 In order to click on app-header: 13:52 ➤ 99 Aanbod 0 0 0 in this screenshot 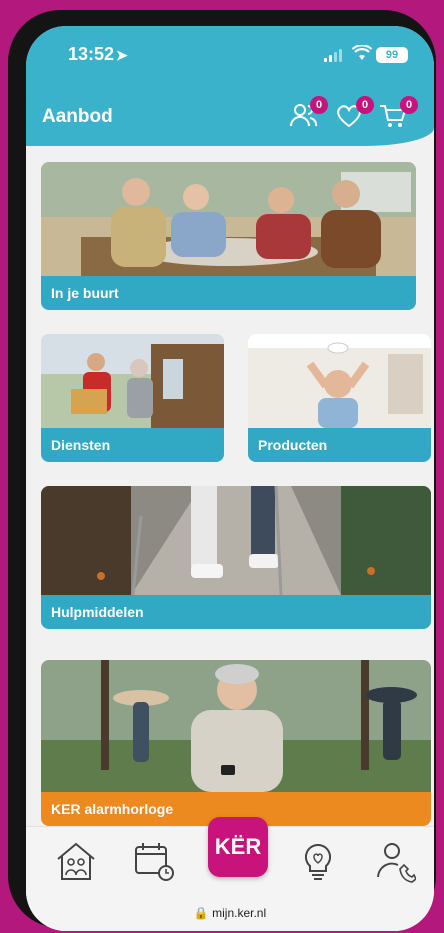, I will do `click(230, 86)`.